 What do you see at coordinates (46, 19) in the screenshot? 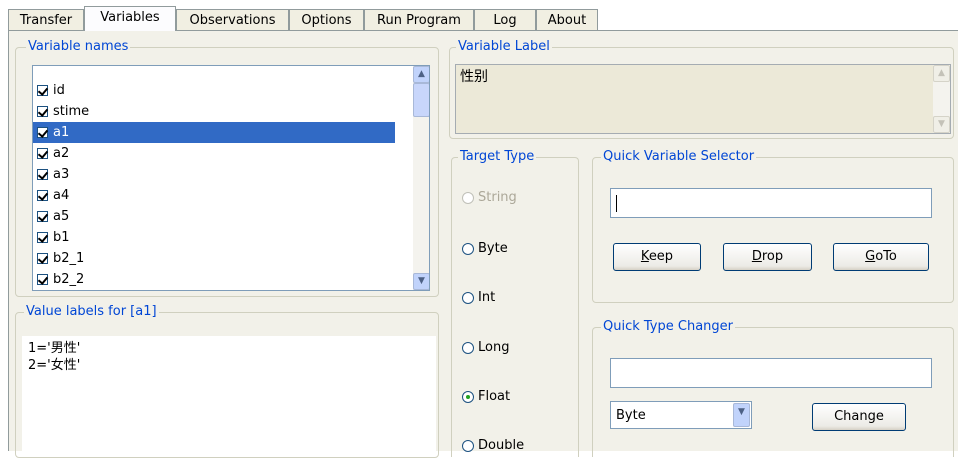
I see `tab-transfer: Transfer` at bounding box center [46, 19].